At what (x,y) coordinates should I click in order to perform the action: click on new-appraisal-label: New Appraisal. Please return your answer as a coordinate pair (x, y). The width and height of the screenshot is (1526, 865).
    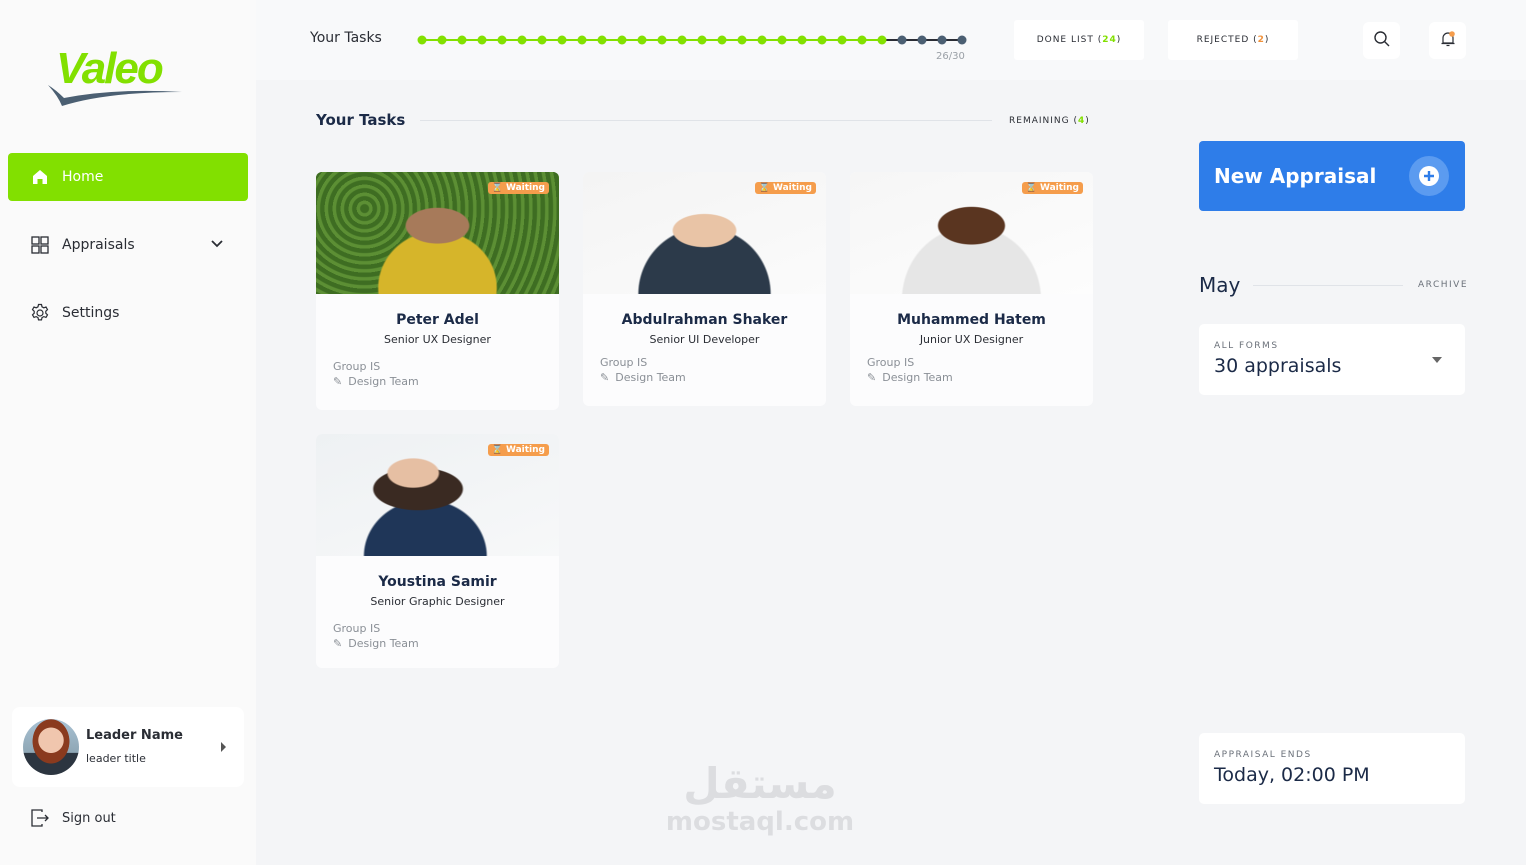
    Looking at the image, I should click on (1295, 176).